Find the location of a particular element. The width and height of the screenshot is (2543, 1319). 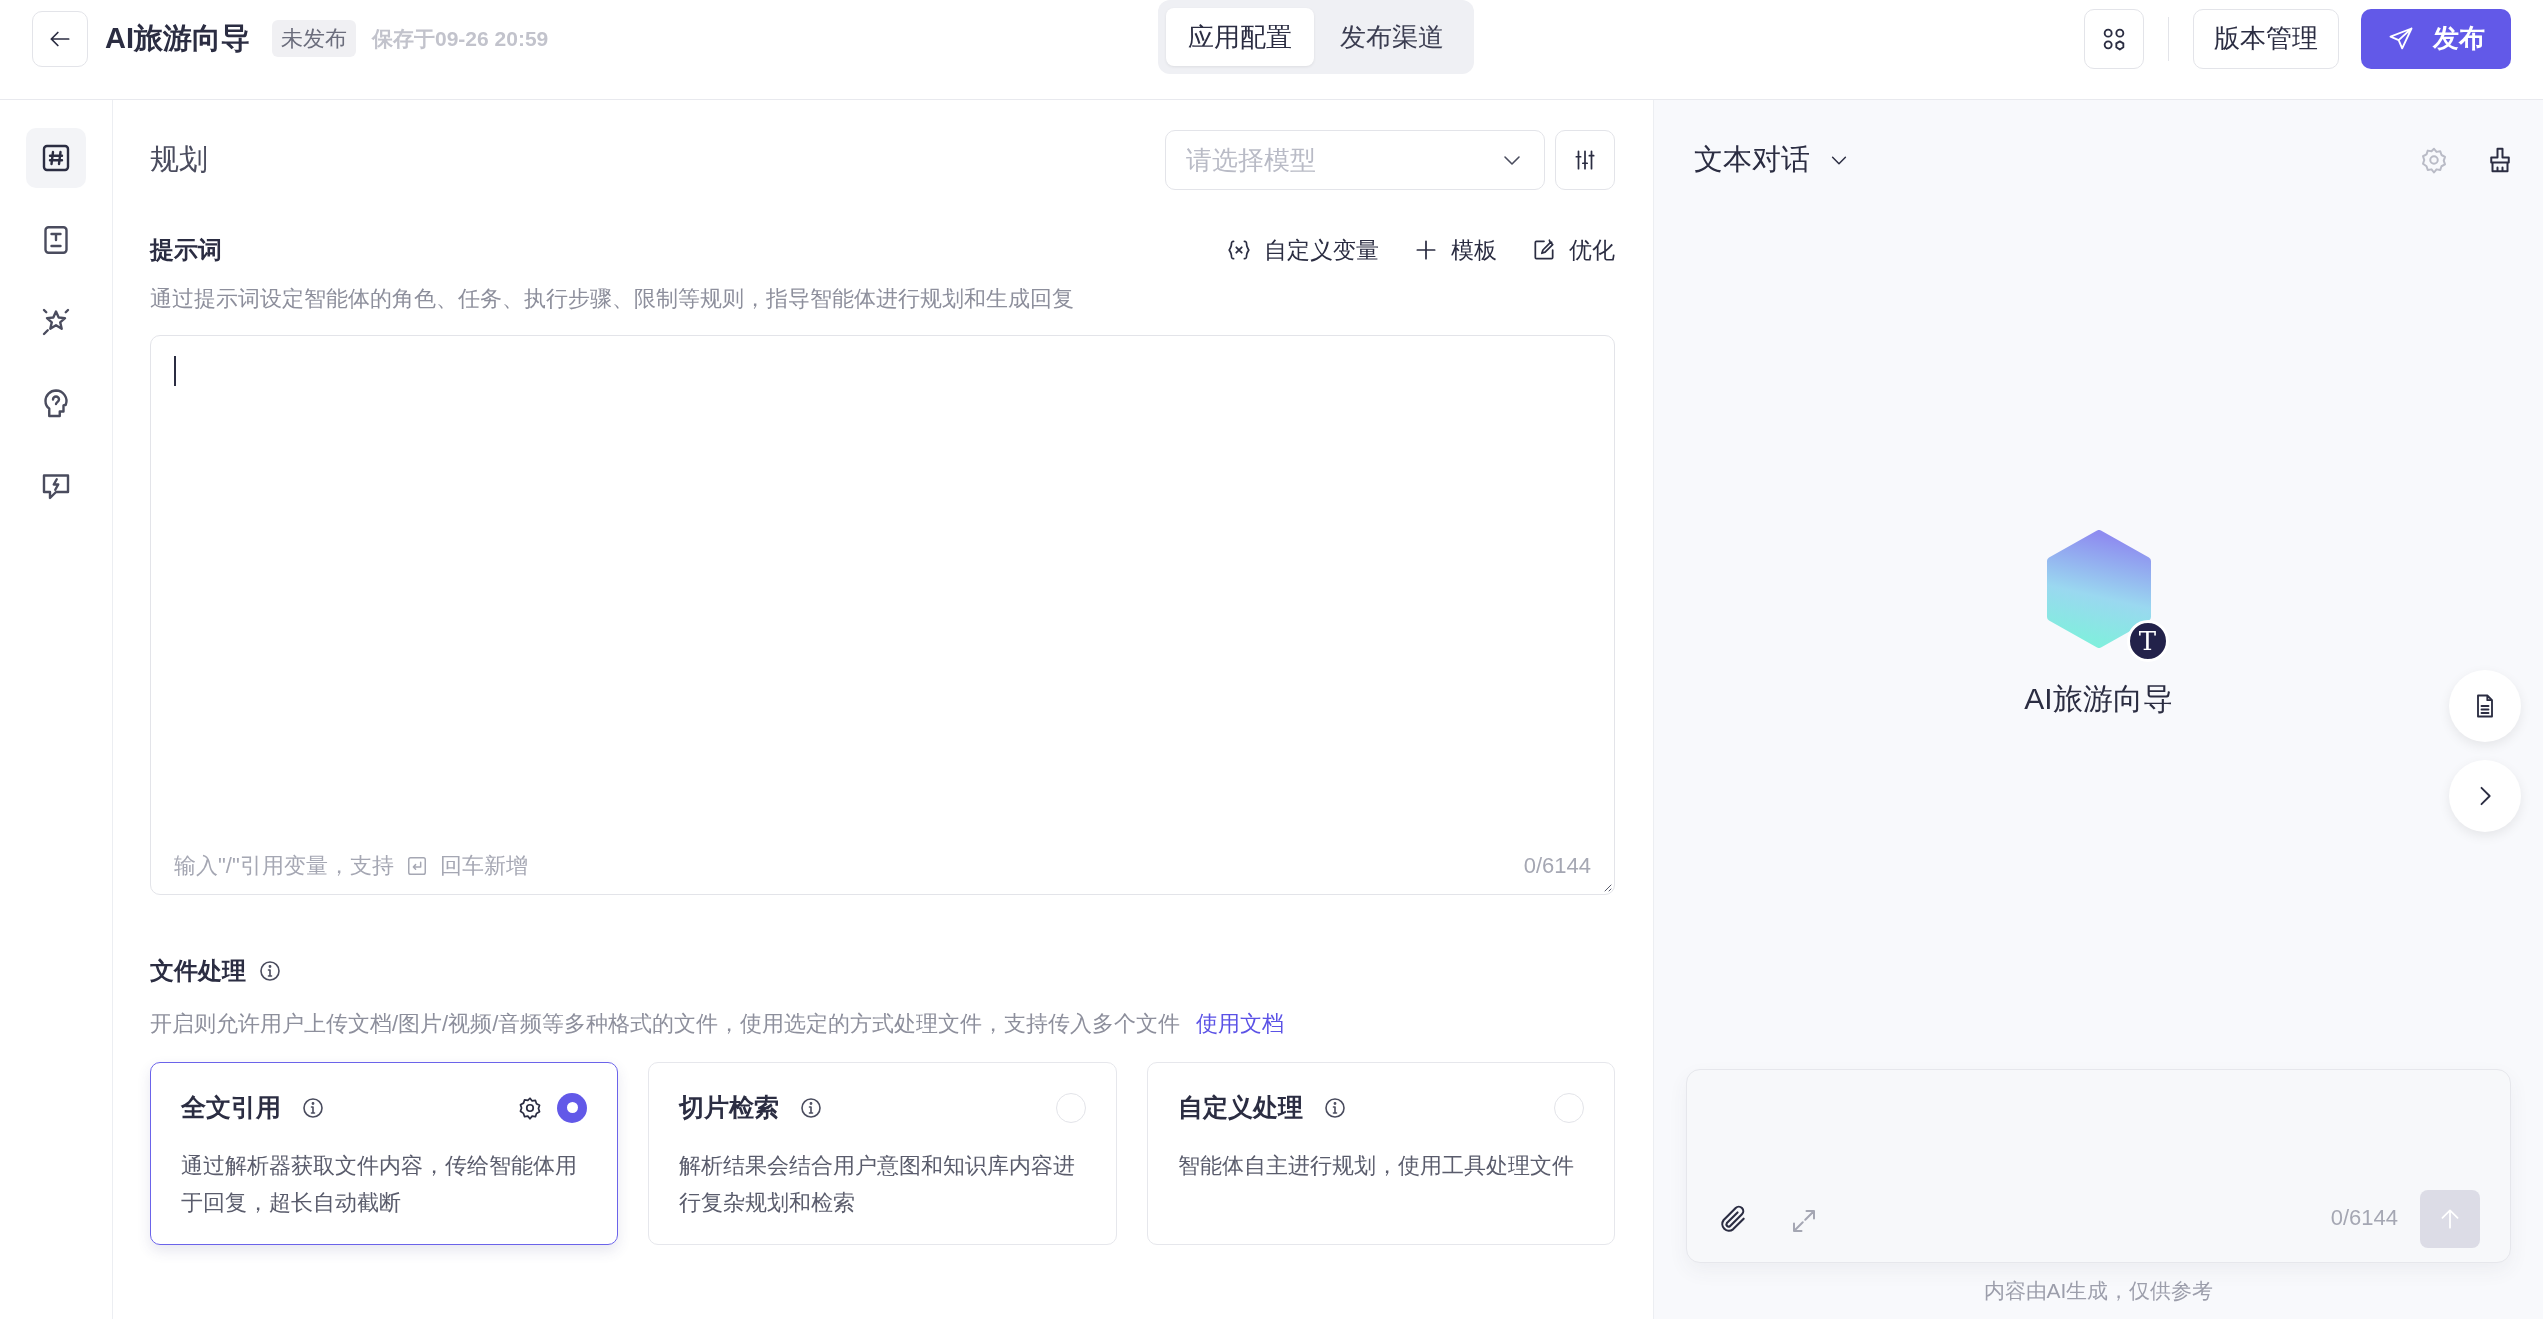

text-type-badge: T is located at coordinates (2147, 641).